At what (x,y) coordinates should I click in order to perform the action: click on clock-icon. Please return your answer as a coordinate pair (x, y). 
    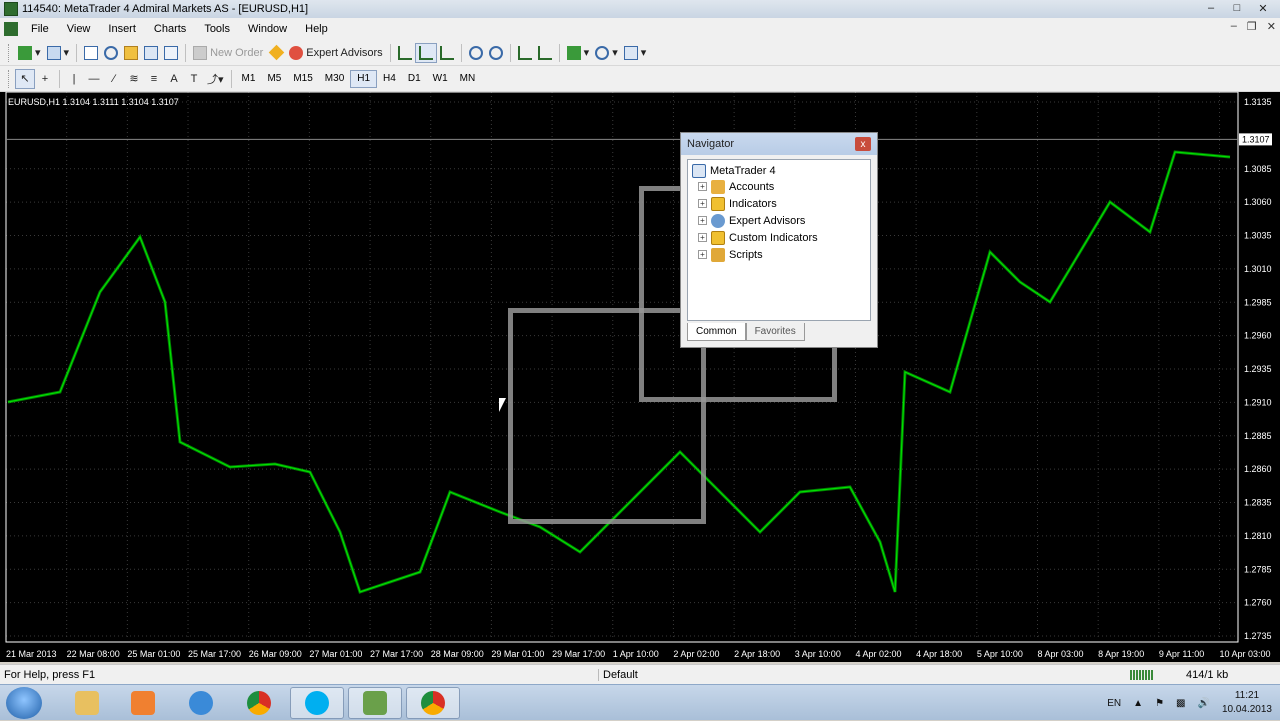
    Looking at the image, I should click on (602, 52).